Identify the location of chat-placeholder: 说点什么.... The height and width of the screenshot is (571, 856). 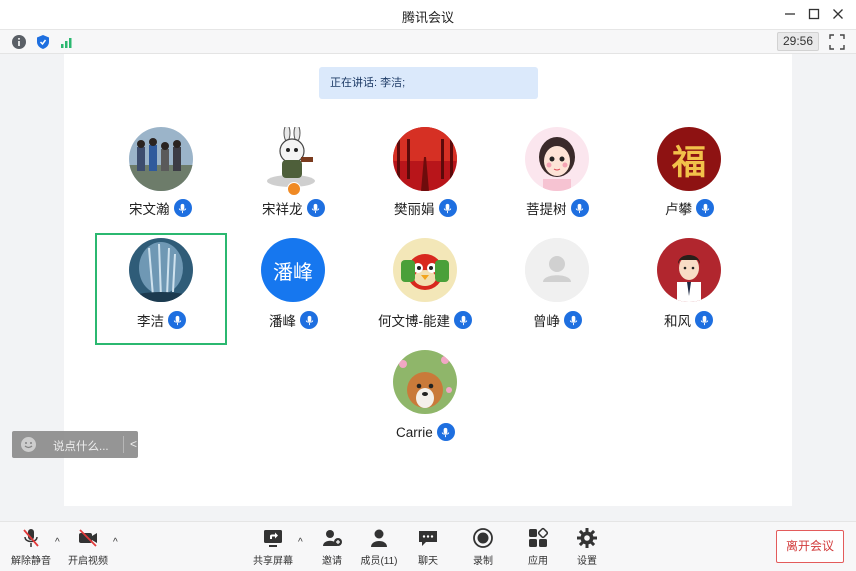
(81, 447).